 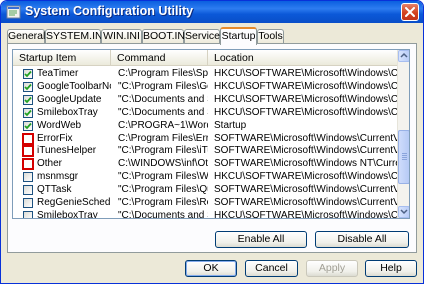 I want to click on close-icon, so click(x=410, y=12).